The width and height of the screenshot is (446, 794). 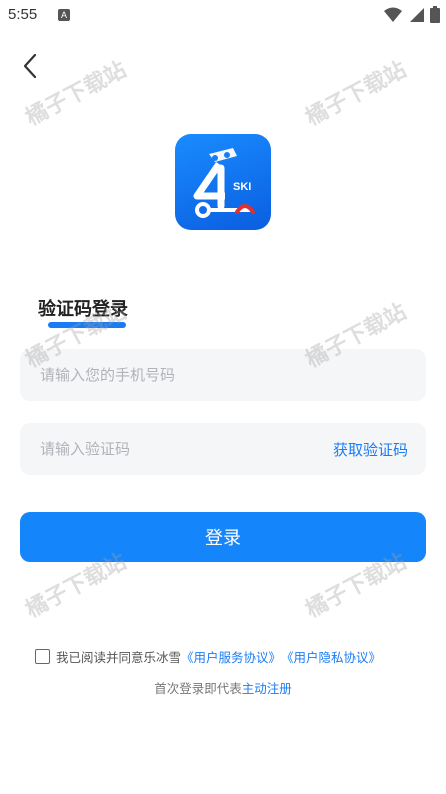 I want to click on code-input, so click(x=180, y=449).